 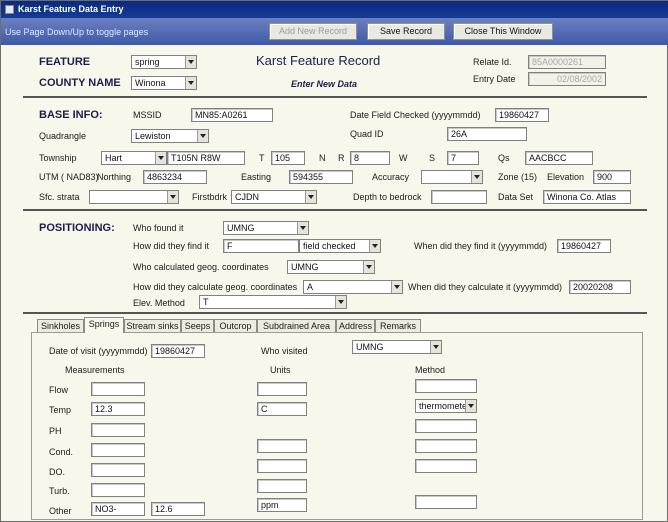 I want to click on temp-method-combo: thermomete, so click(x=446, y=406).